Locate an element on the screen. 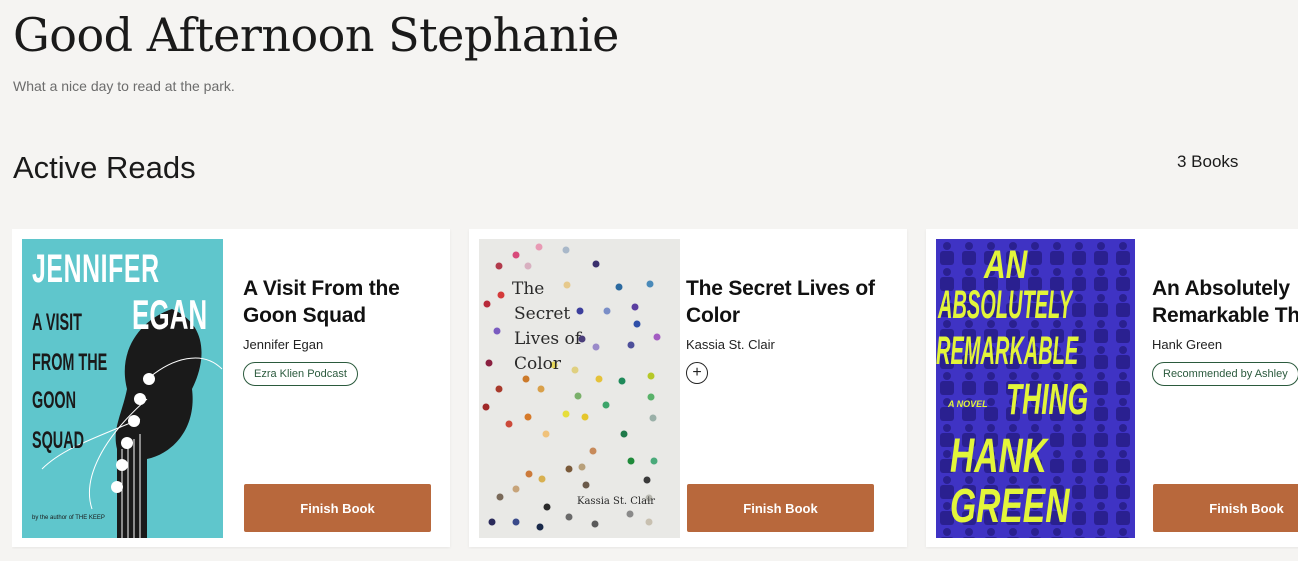  plus-icon: + is located at coordinates (697, 372).